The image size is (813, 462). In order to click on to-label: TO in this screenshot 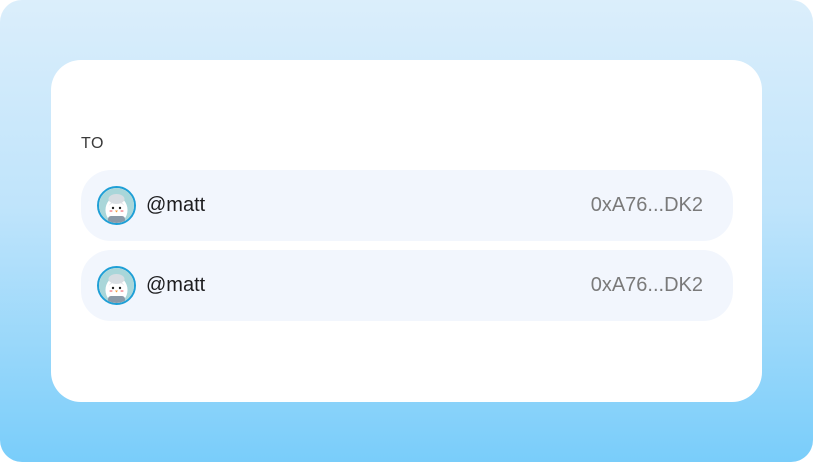, I will do `click(92, 143)`.